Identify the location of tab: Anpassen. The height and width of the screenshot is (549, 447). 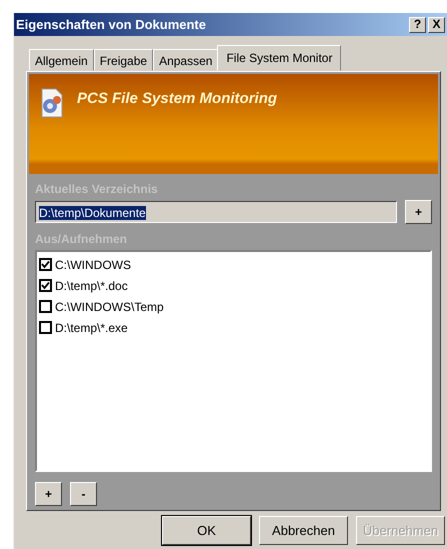
(185, 60).